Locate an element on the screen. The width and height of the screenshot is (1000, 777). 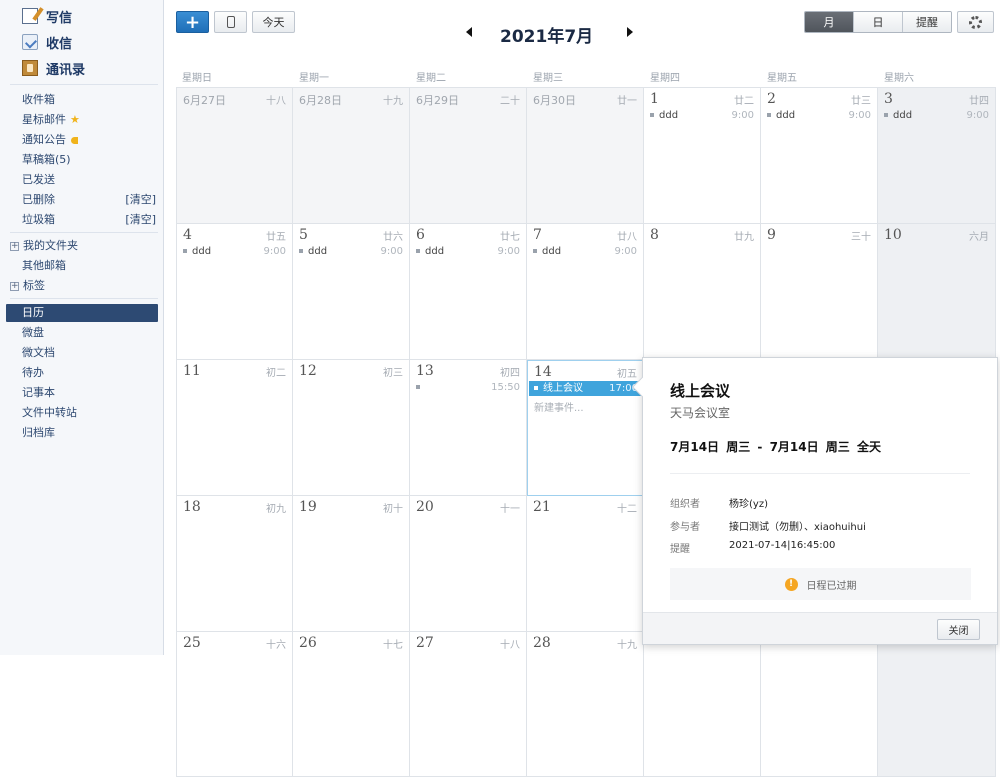
day-cell: 19 初十 is located at coordinates (351, 564).